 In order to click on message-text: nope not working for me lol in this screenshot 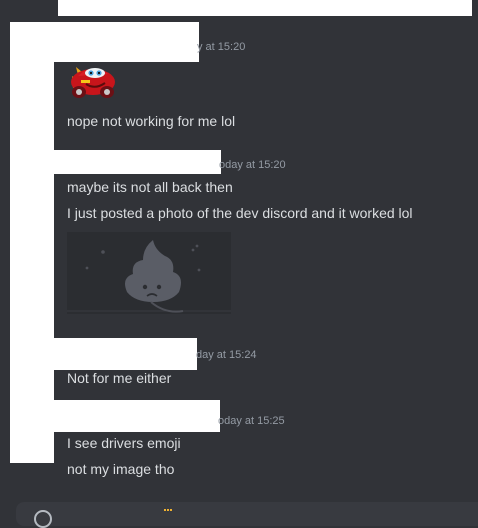, I will do `click(151, 121)`.